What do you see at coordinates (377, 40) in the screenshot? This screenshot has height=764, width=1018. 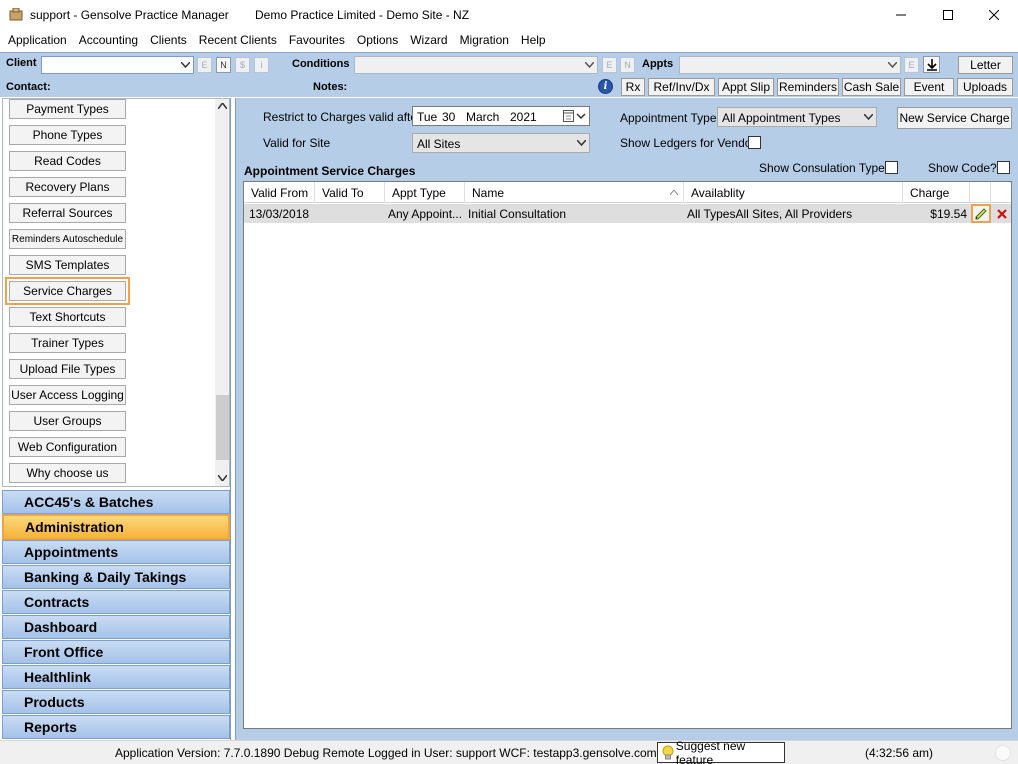 I see `menu-options: Options` at bounding box center [377, 40].